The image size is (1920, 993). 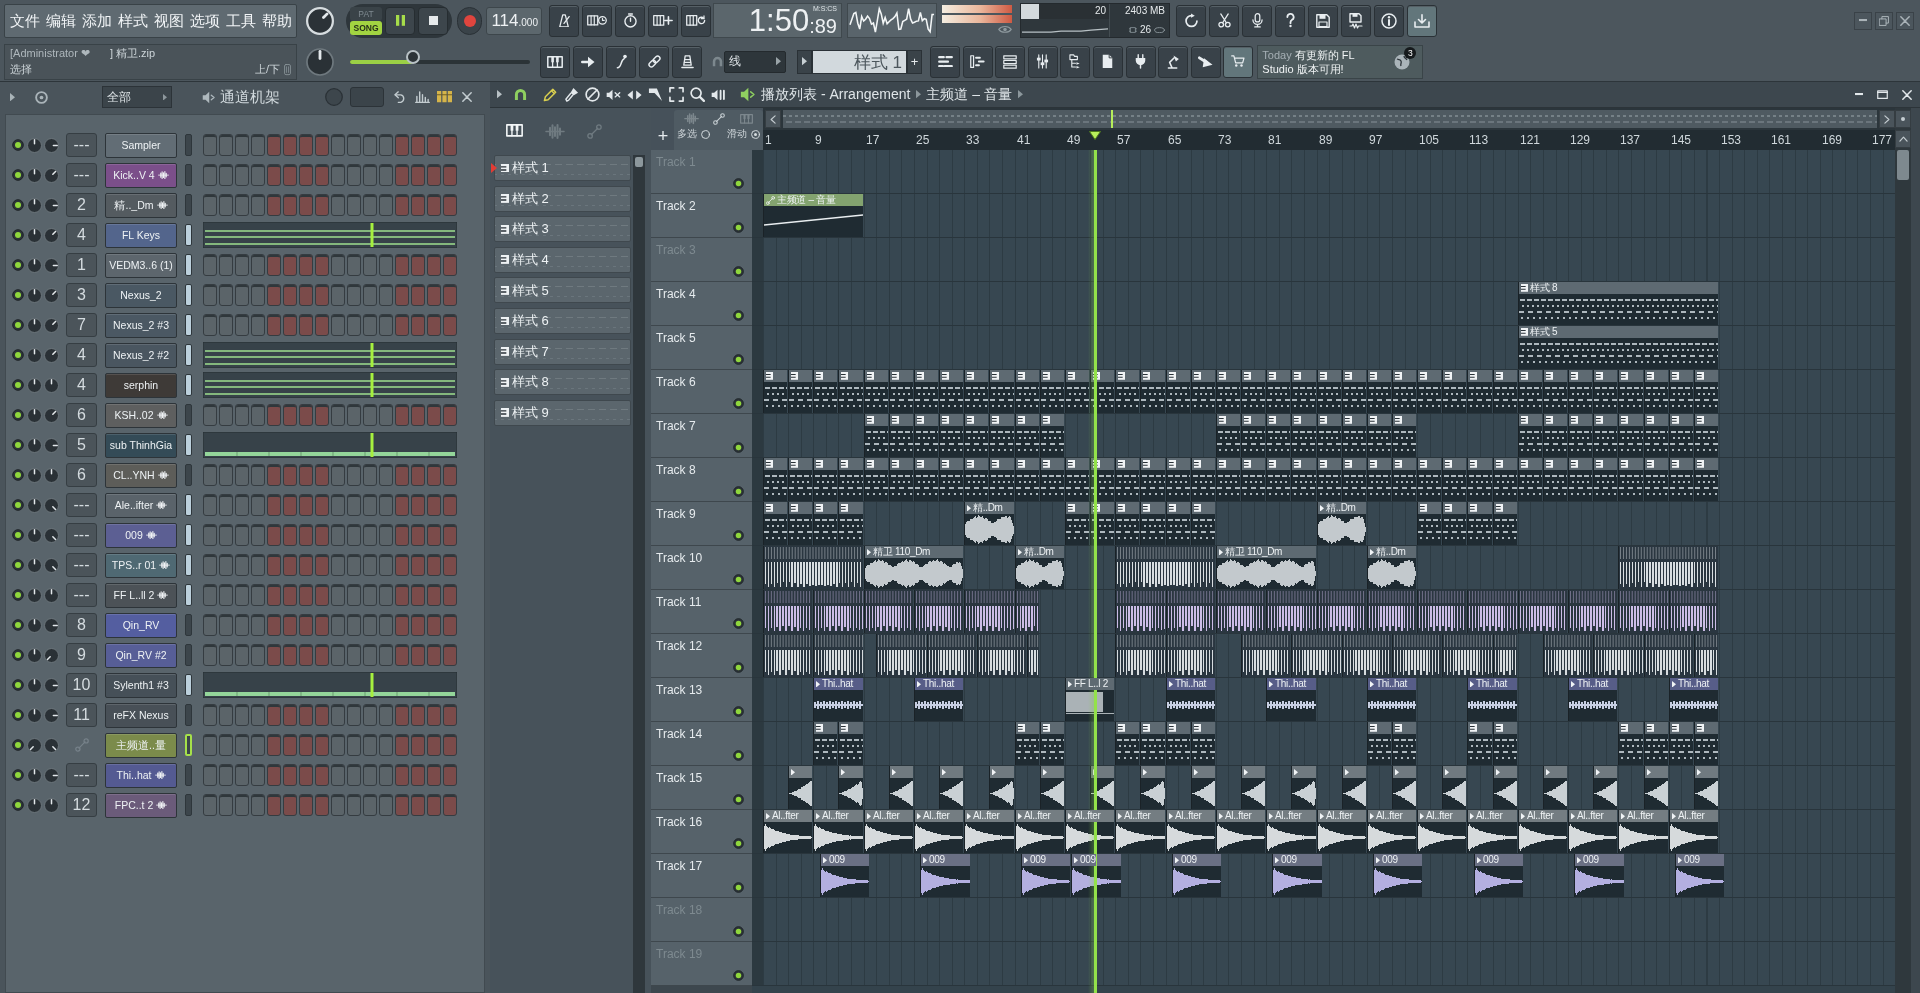 I want to click on channel-button: reFX Nexus, so click(x=141, y=715).